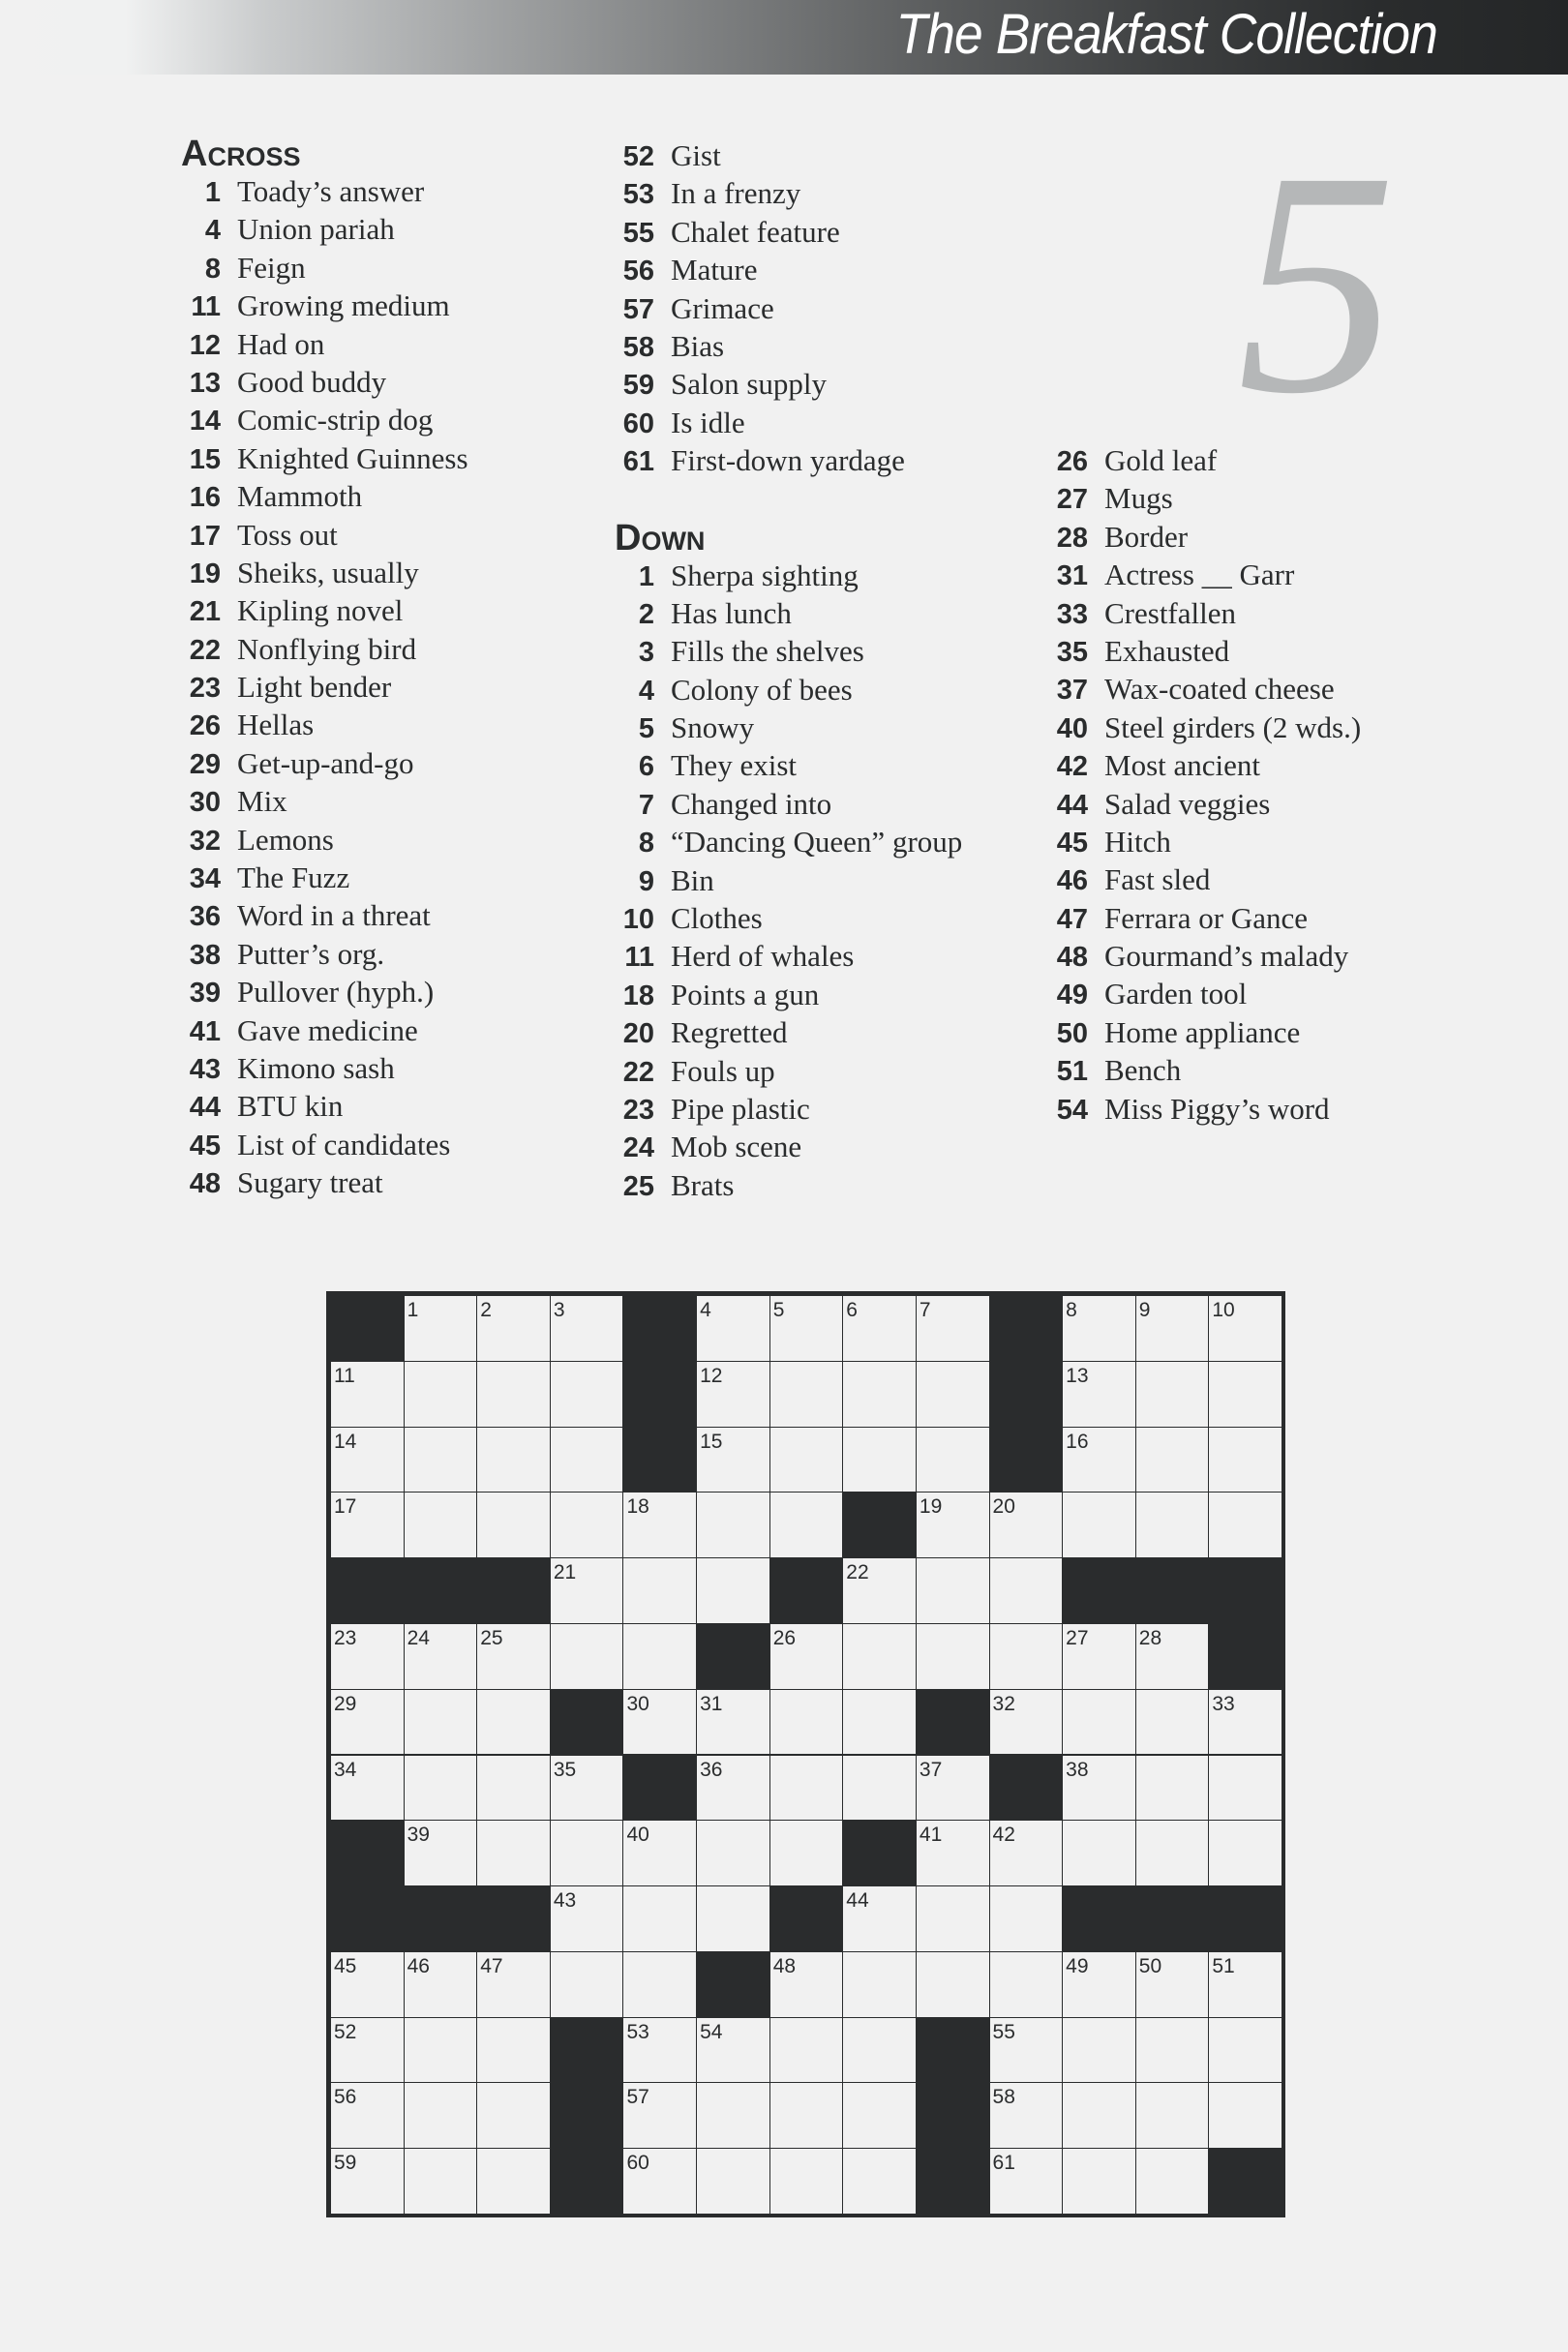 Image resolution: width=1568 pixels, height=2352 pixels. Describe the element at coordinates (660, 2116) in the screenshot. I see `grid-cell: 57` at that location.